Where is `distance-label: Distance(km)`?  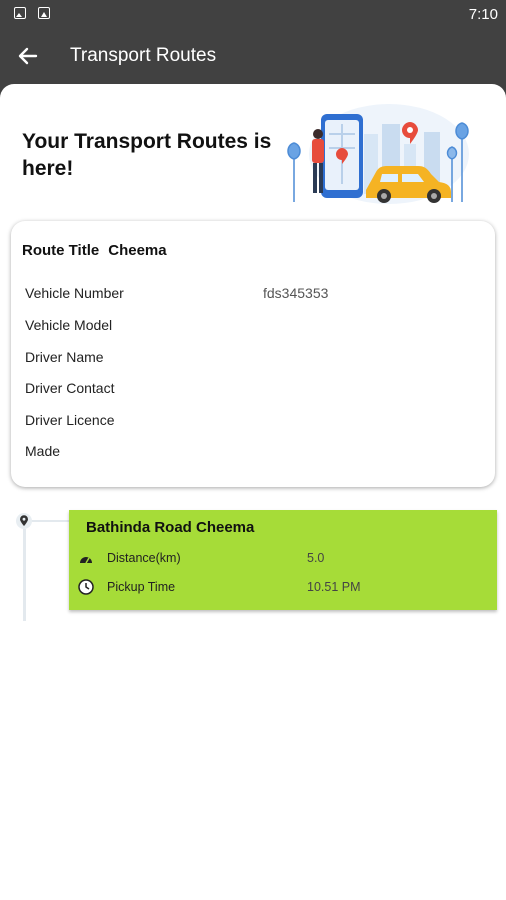 distance-label: Distance(km) is located at coordinates (144, 558).